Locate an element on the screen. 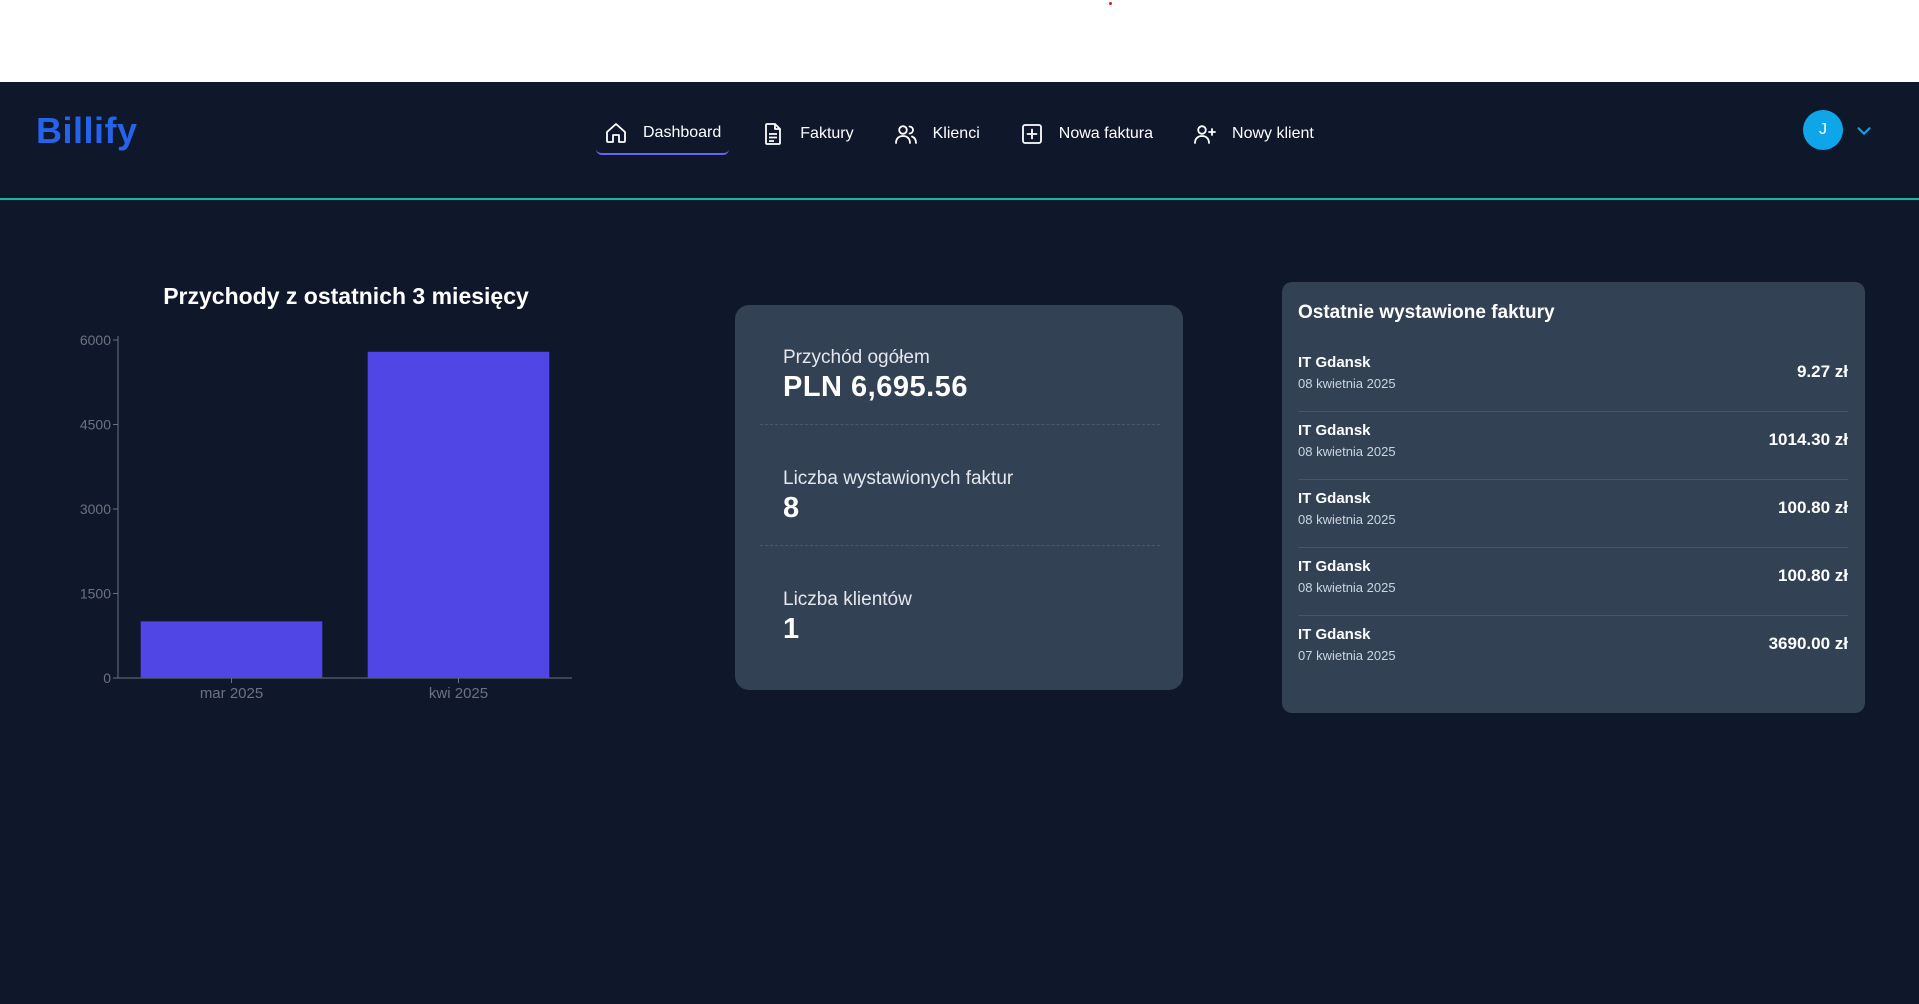 The image size is (1919, 1004). nav-nowa-faktura: Nowa faktura is located at coordinates (1086, 134).